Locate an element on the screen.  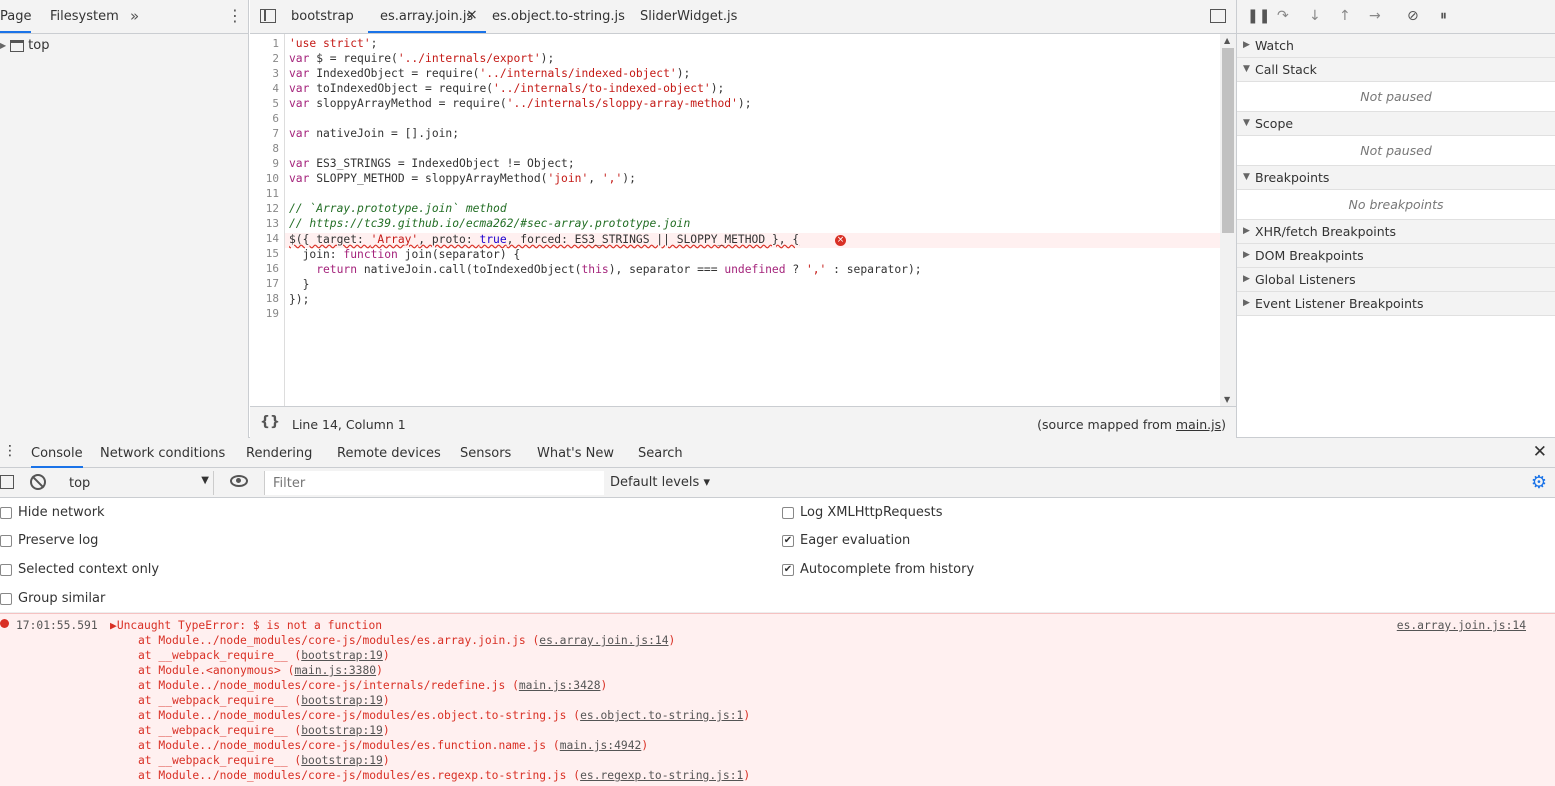
tab-es-array-join: es.array.join.js is located at coordinates (426, 16).